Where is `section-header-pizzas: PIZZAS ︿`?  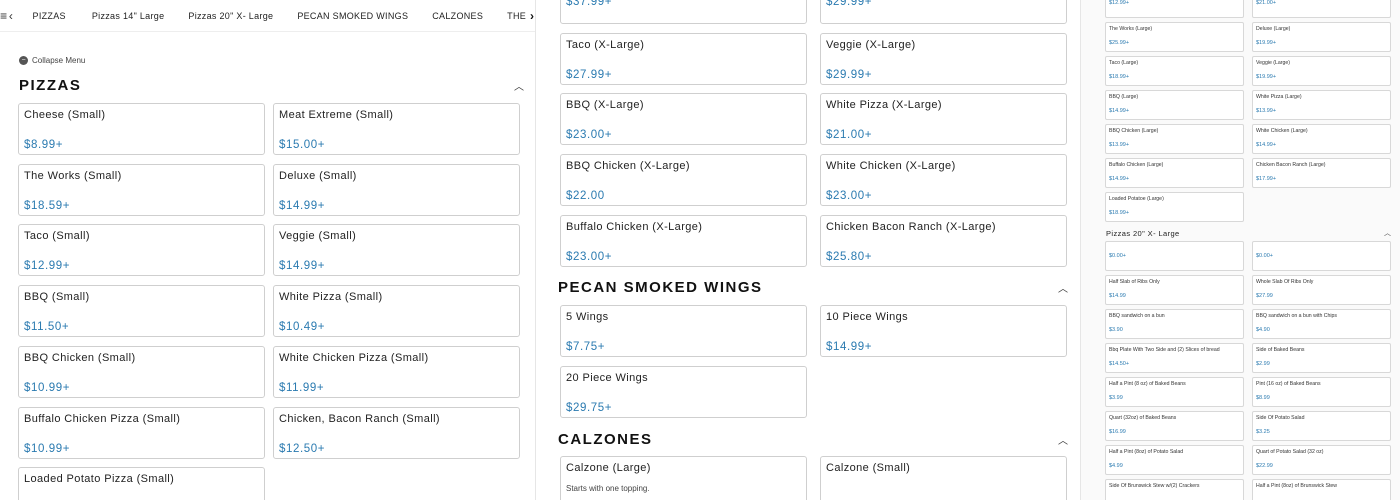 section-header-pizzas: PIZZAS ︿ is located at coordinates (271, 85).